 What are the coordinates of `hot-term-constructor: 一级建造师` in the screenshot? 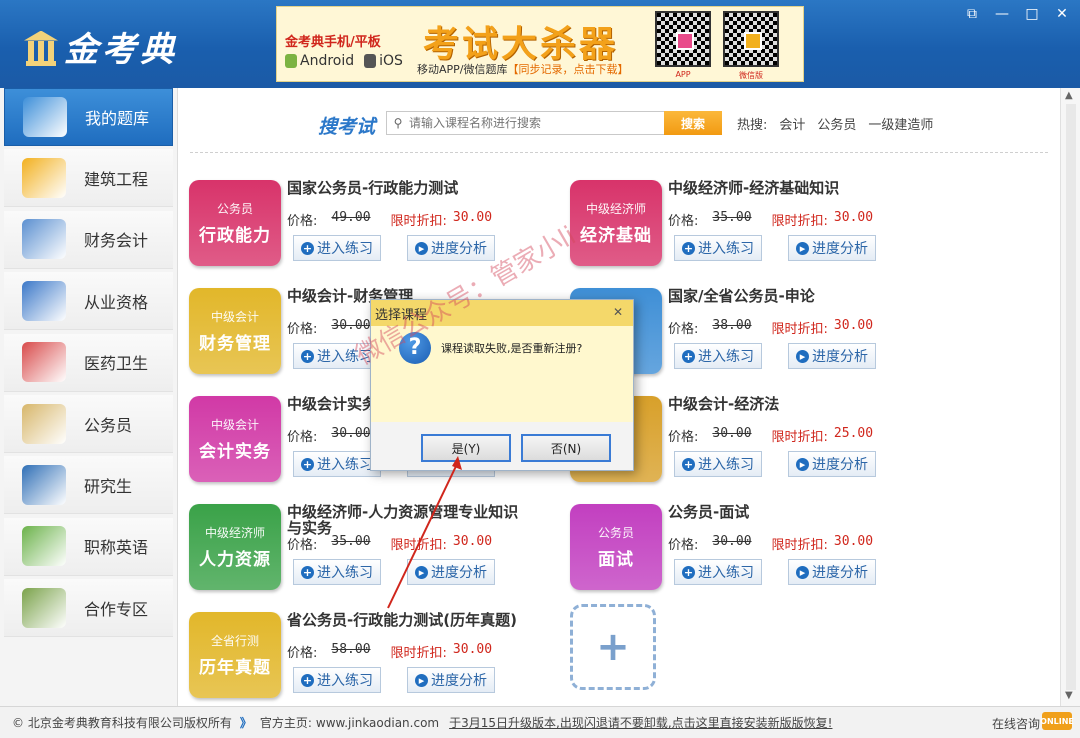 It's located at (900, 123).